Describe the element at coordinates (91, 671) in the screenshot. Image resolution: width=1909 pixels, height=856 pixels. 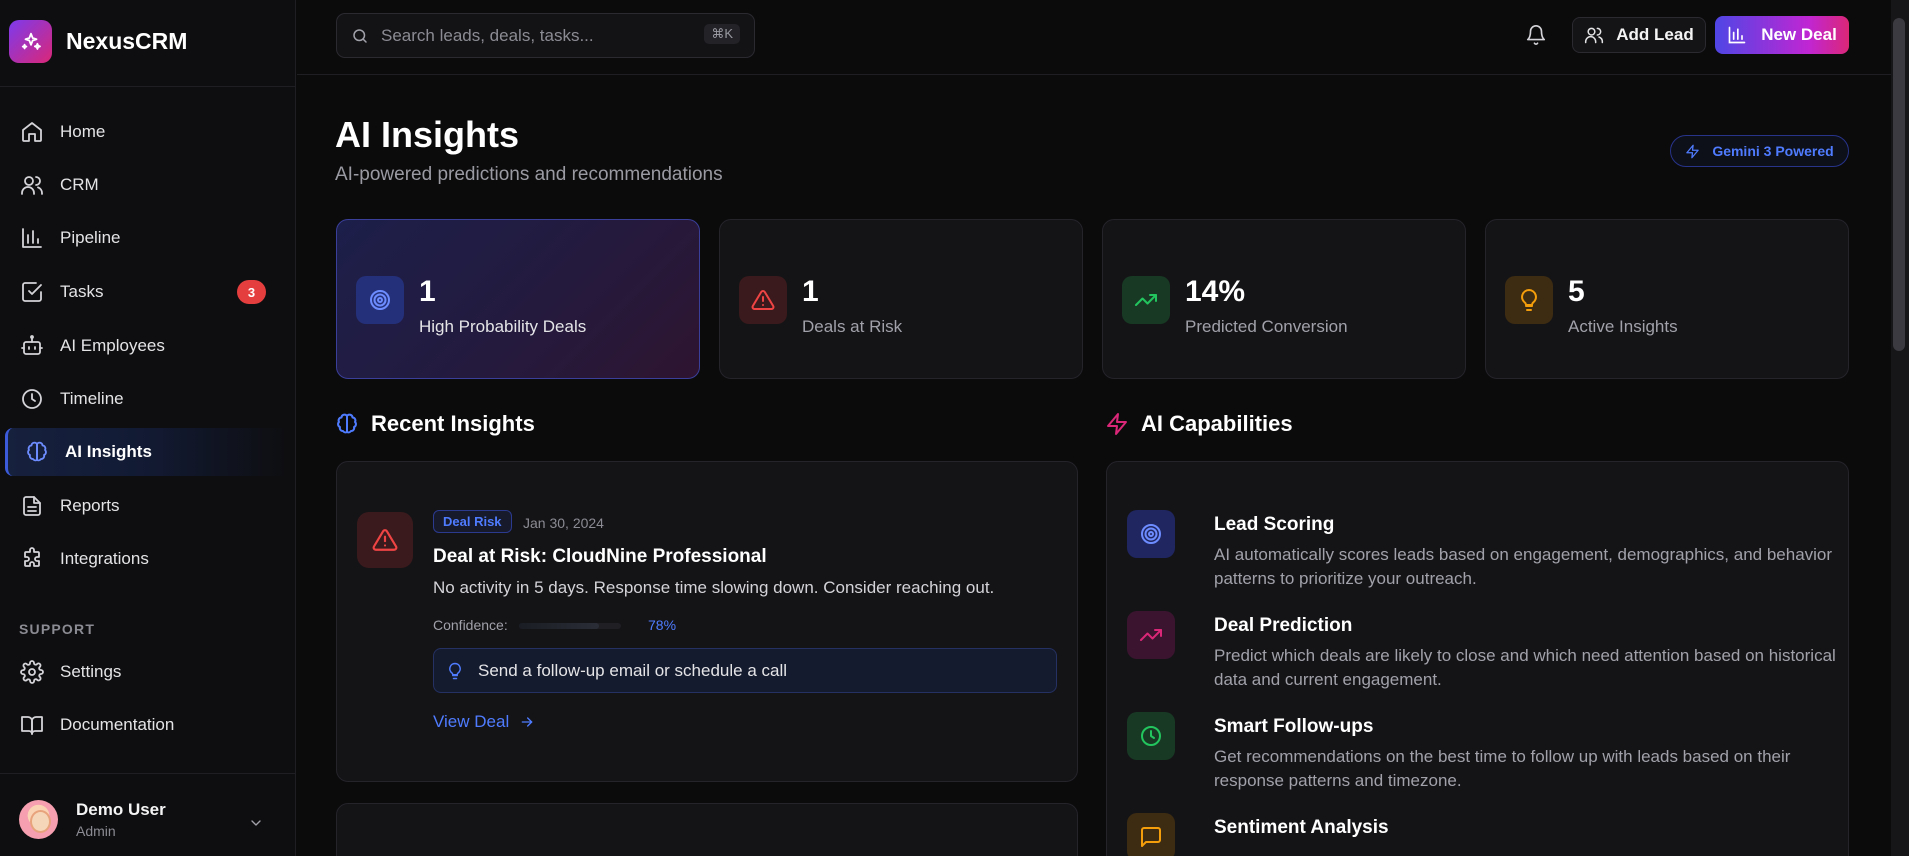
I see `sidebar-item-label: Settings` at that location.